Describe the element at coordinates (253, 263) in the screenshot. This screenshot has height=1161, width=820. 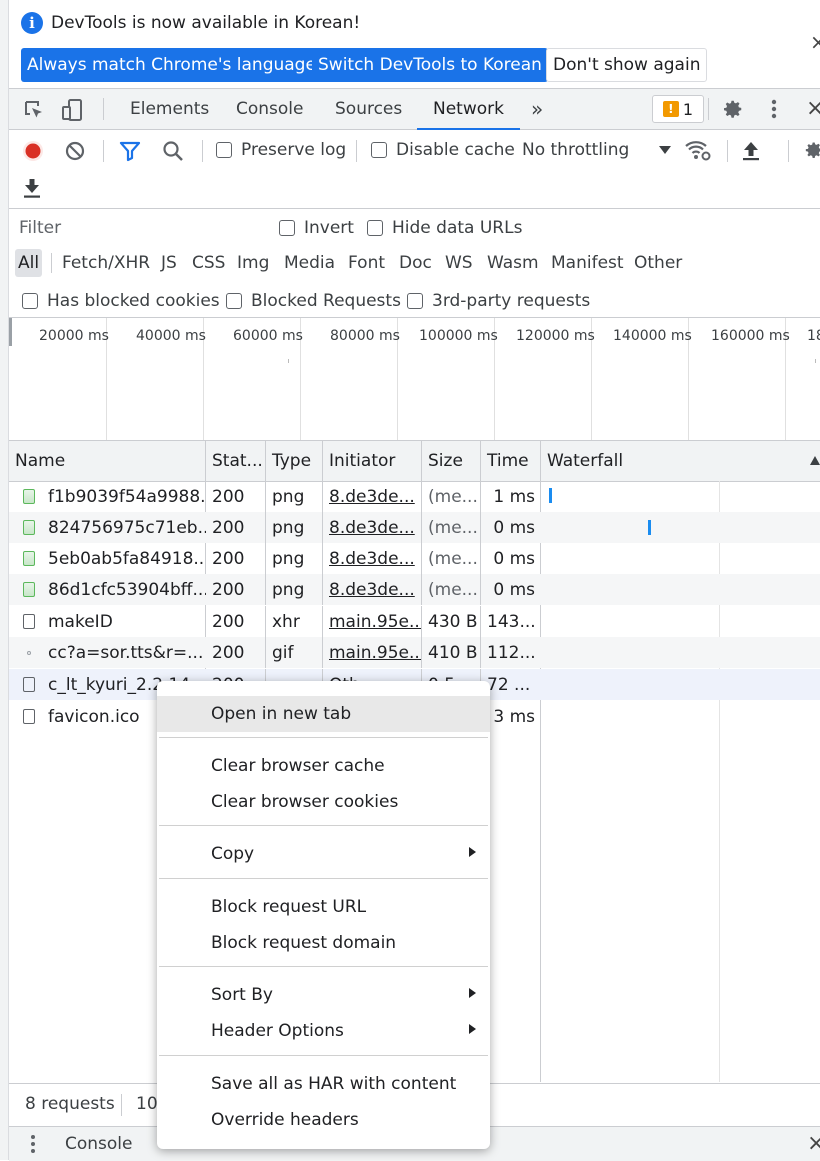
I see `type-filter-img: Img` at that location.